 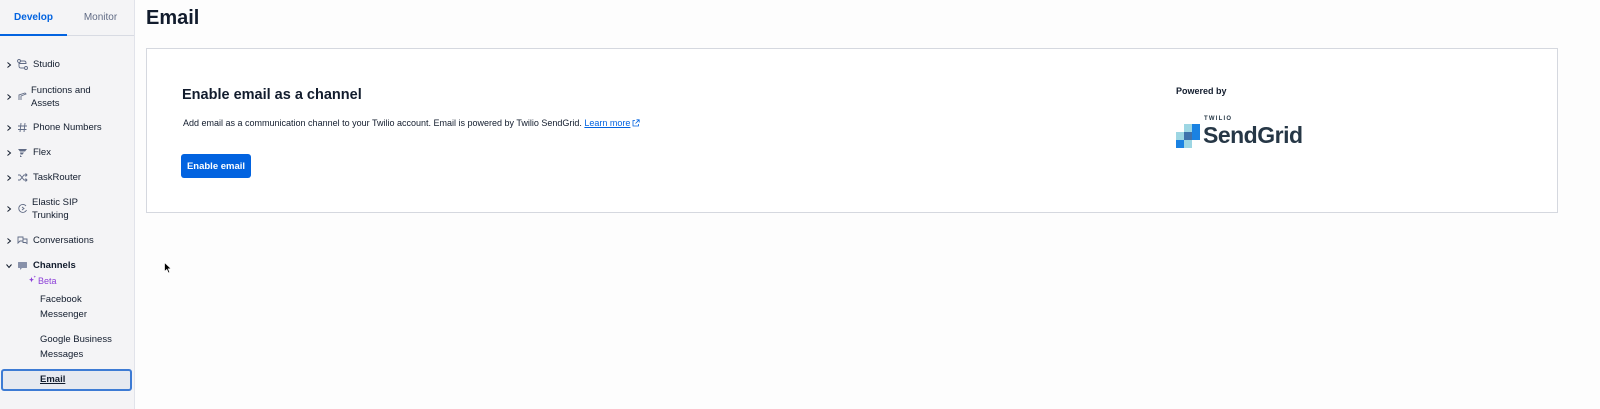 I want to click on sidebar-item-label-line1: Elastic SIP, so click(x=55, y=202).